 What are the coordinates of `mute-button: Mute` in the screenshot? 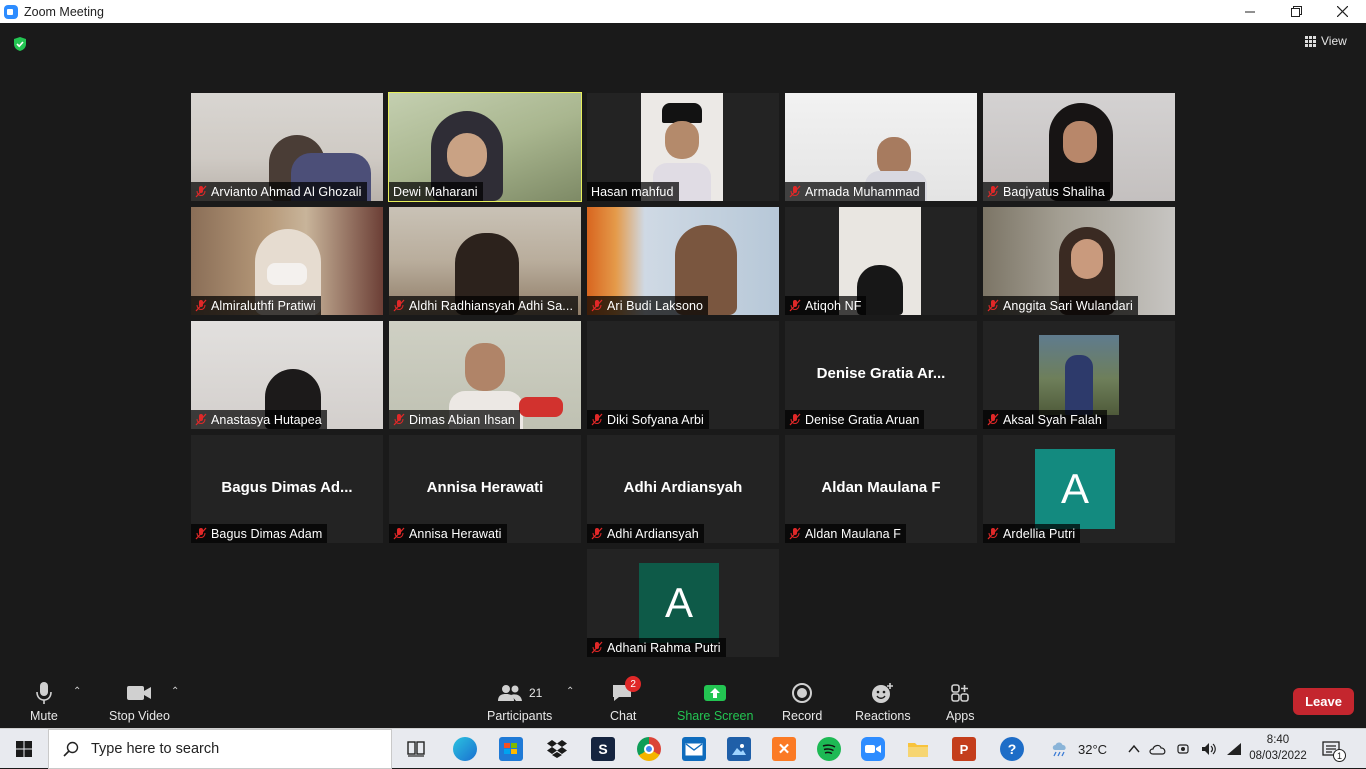 It's located at (44, 701).